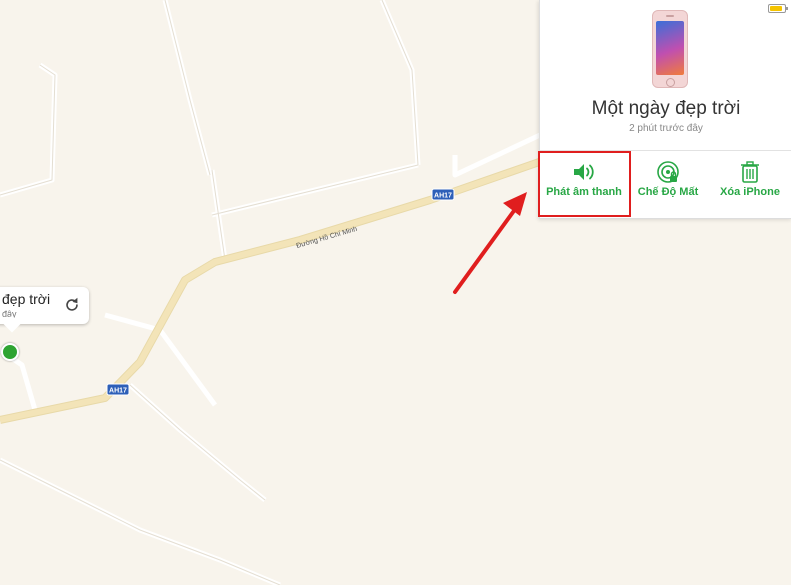 Image resolution: width=791 pixels, height=585 pixels. Describe the element at coordinates (666, 128) in the screenshot. I see `device-last-seen: 2 phút trước đây` at that location.